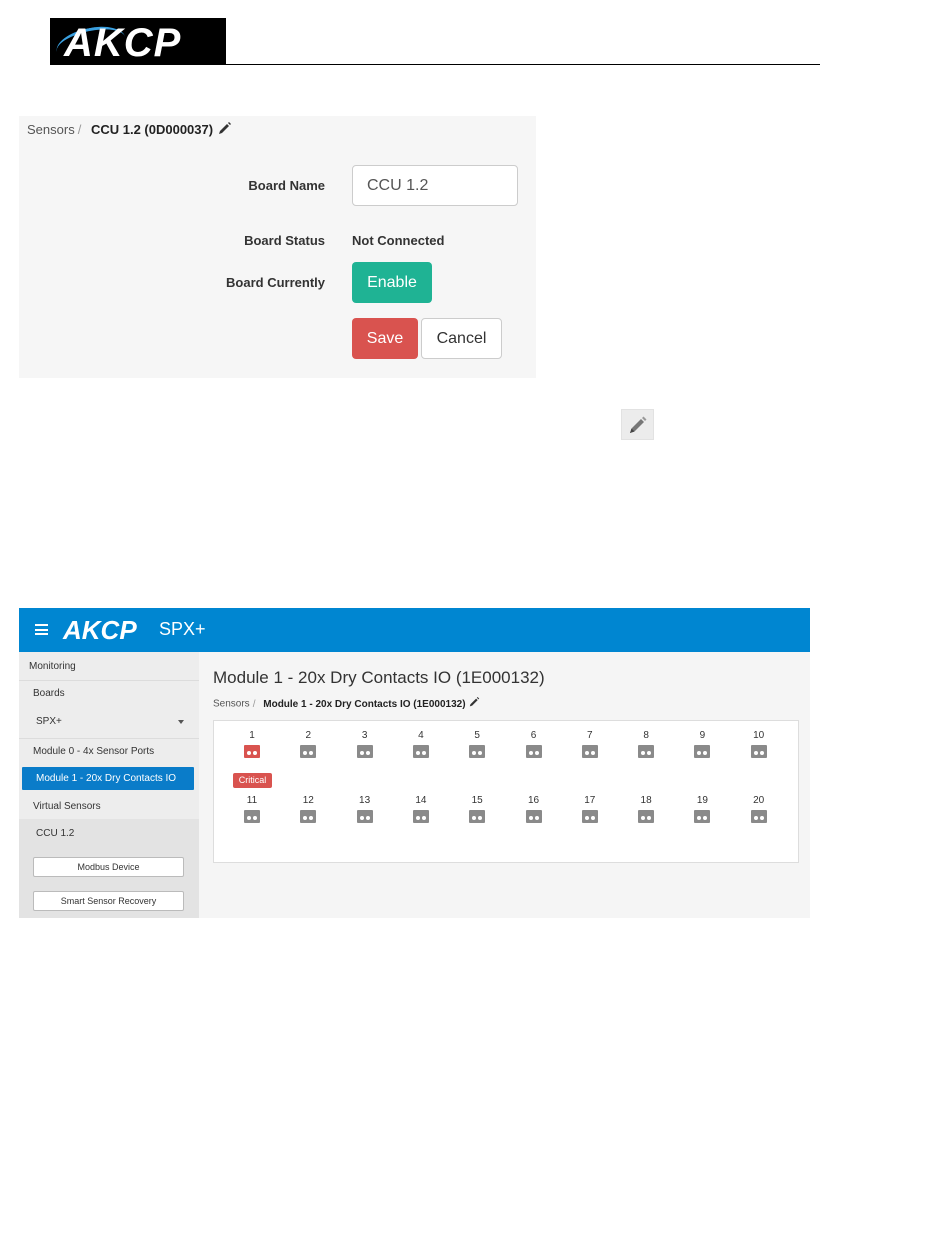  I want to click on port-number: 6, so click(533, 735).